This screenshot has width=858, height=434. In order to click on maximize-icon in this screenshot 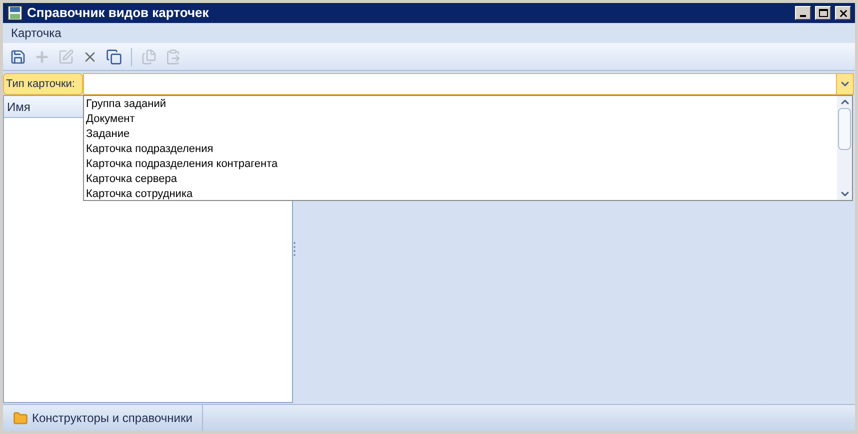, I will do `click(823, 13)`.